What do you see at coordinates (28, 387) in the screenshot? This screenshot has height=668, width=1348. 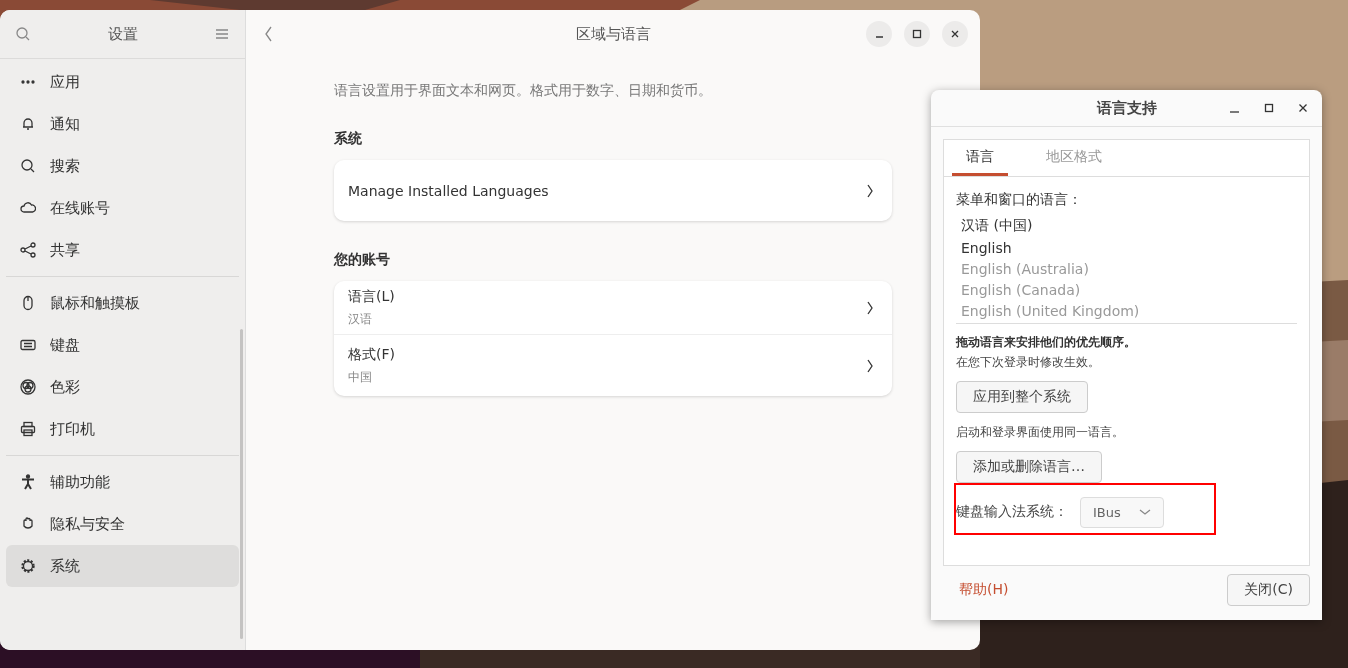 I see `color-circles-icon` at bounding box center [28, 387].